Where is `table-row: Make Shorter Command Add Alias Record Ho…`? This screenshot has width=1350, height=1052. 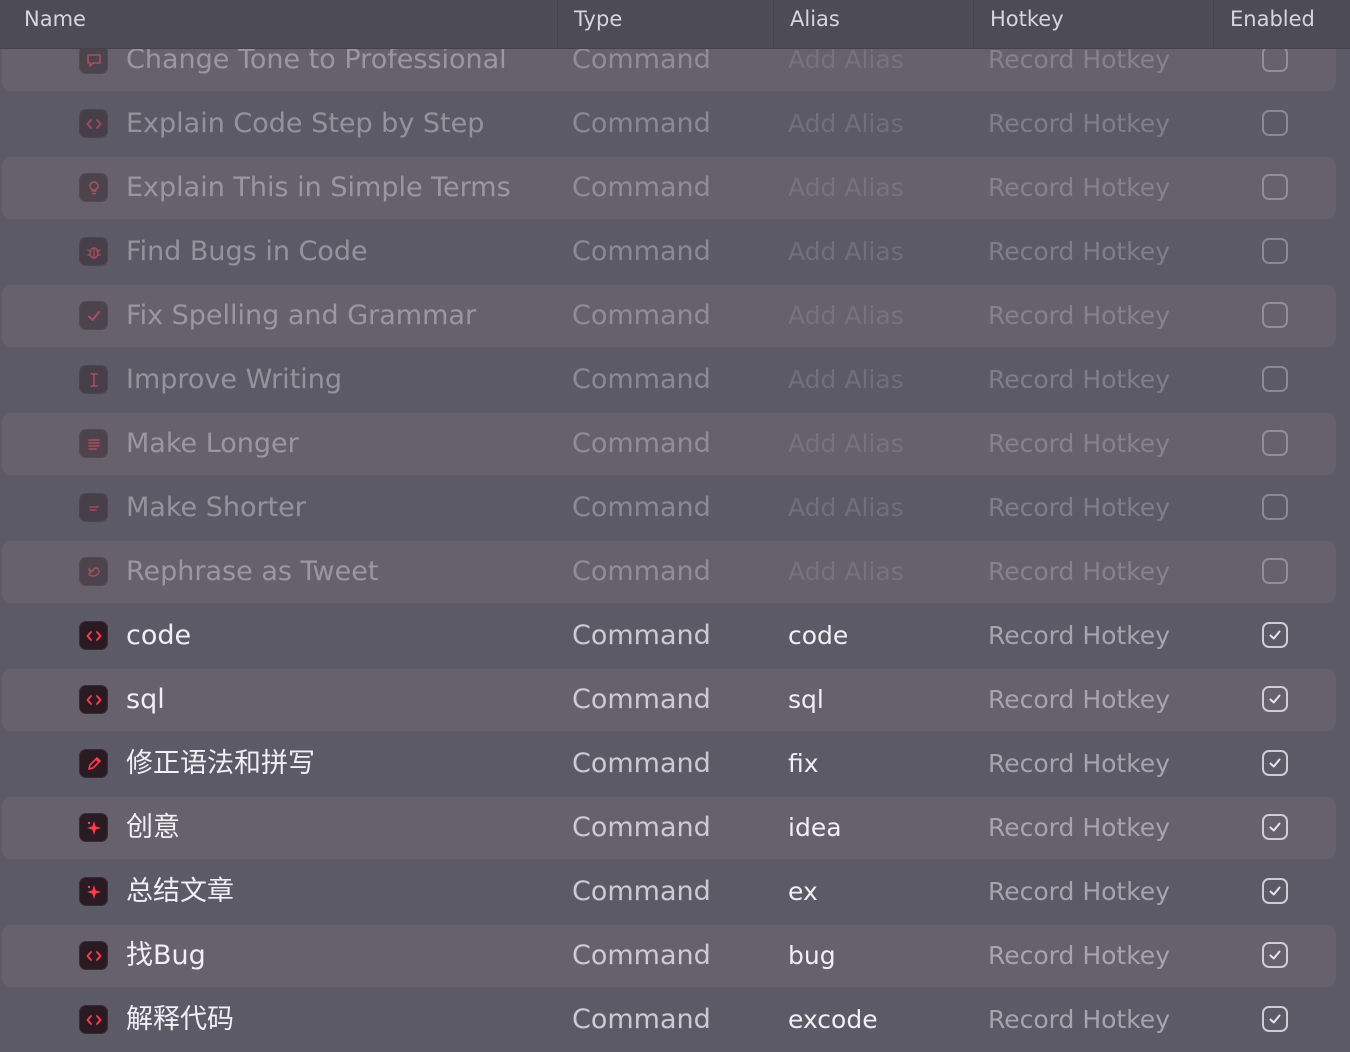 table-row: Make Shorter Command Add Alias Record Ho… is located at coordinates (675, 508).